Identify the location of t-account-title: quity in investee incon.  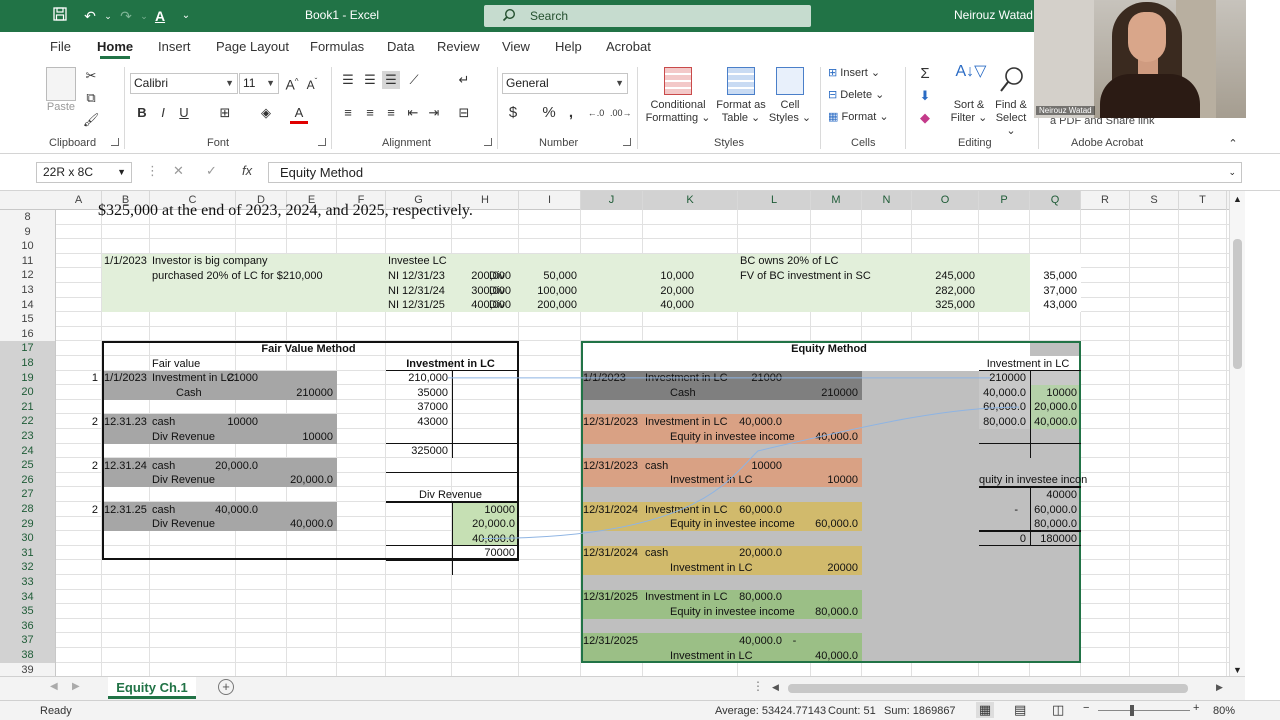
(1033, 480).